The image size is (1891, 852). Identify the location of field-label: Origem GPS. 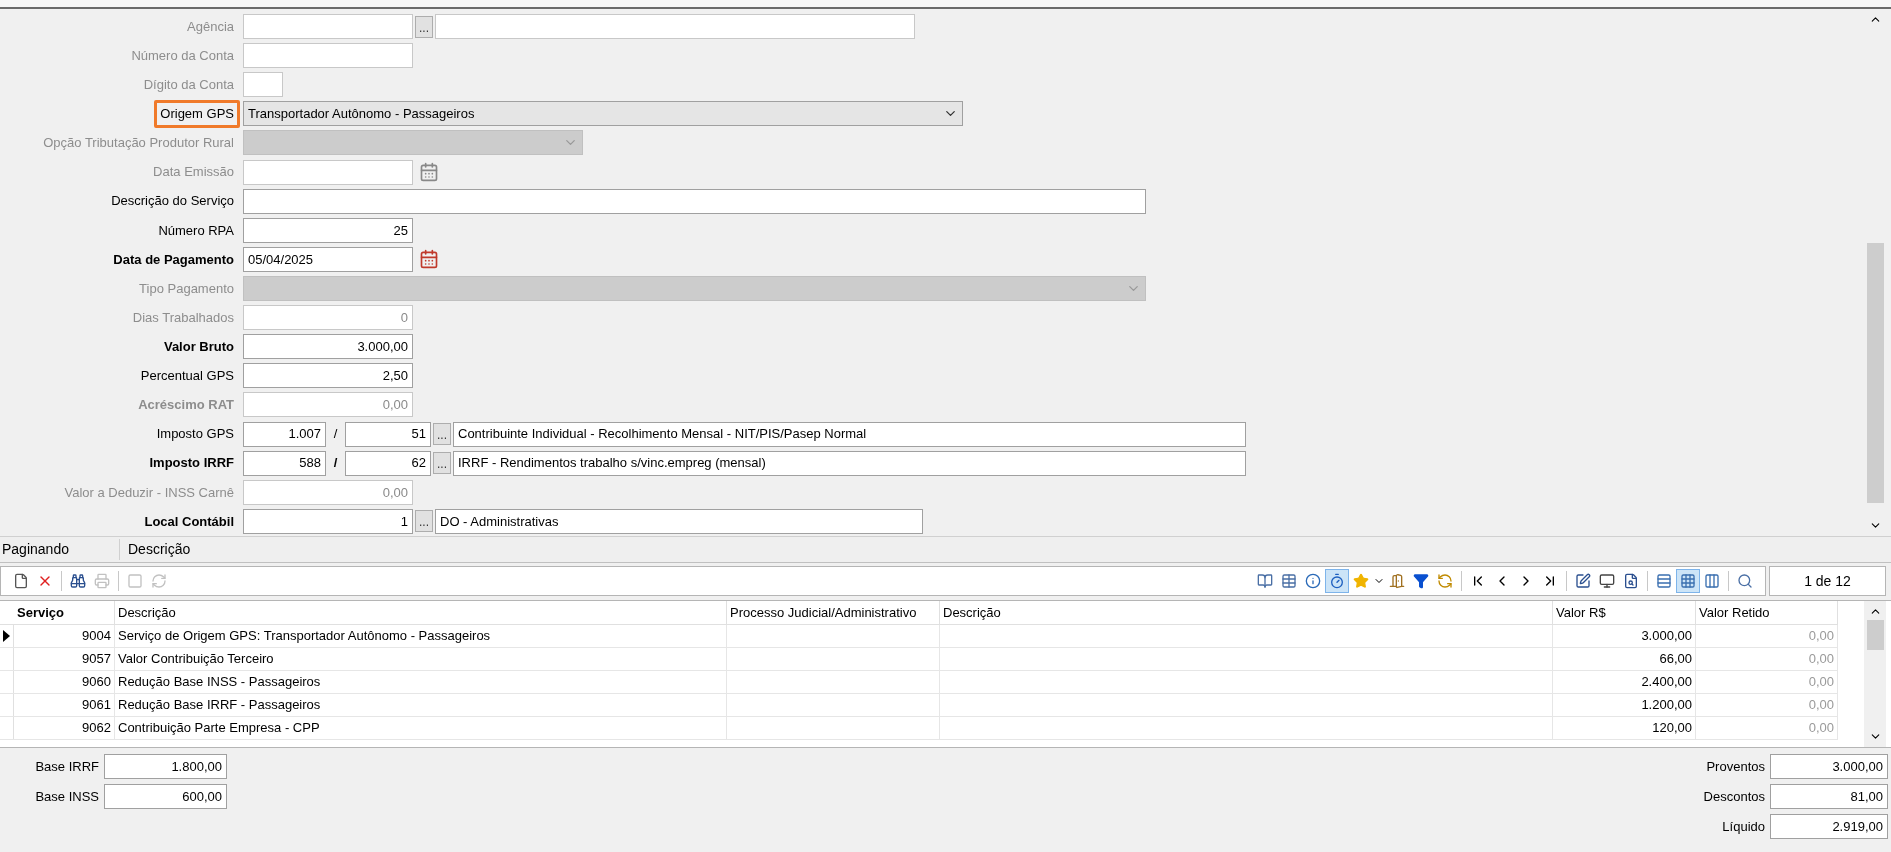
(197, 114).